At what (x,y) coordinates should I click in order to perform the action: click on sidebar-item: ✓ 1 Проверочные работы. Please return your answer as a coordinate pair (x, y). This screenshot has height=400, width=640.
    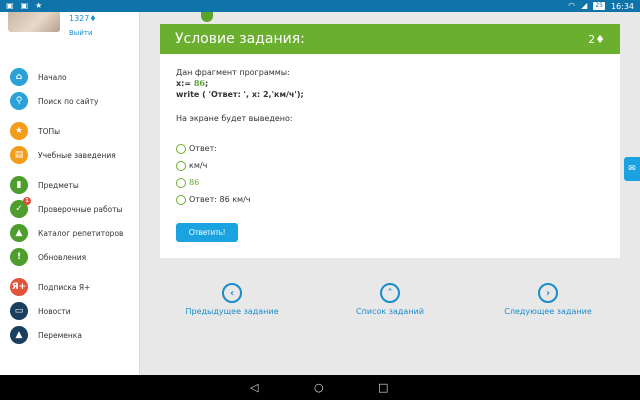
    Looking at the image, I should click on (70, 209).